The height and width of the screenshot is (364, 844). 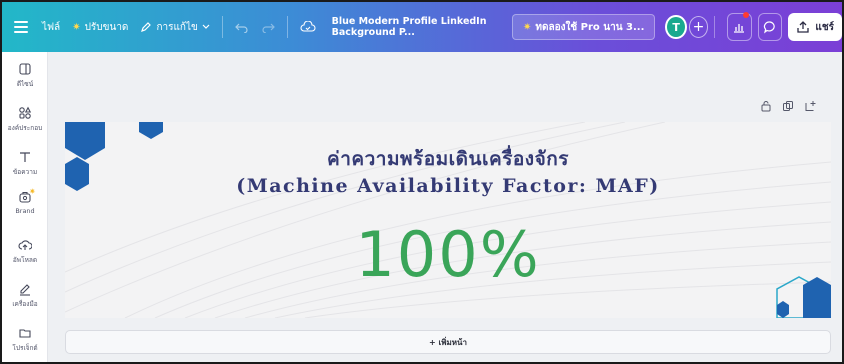 I want to click on sidebar-item-text: ข้อความ, so click(x=25, y=163).